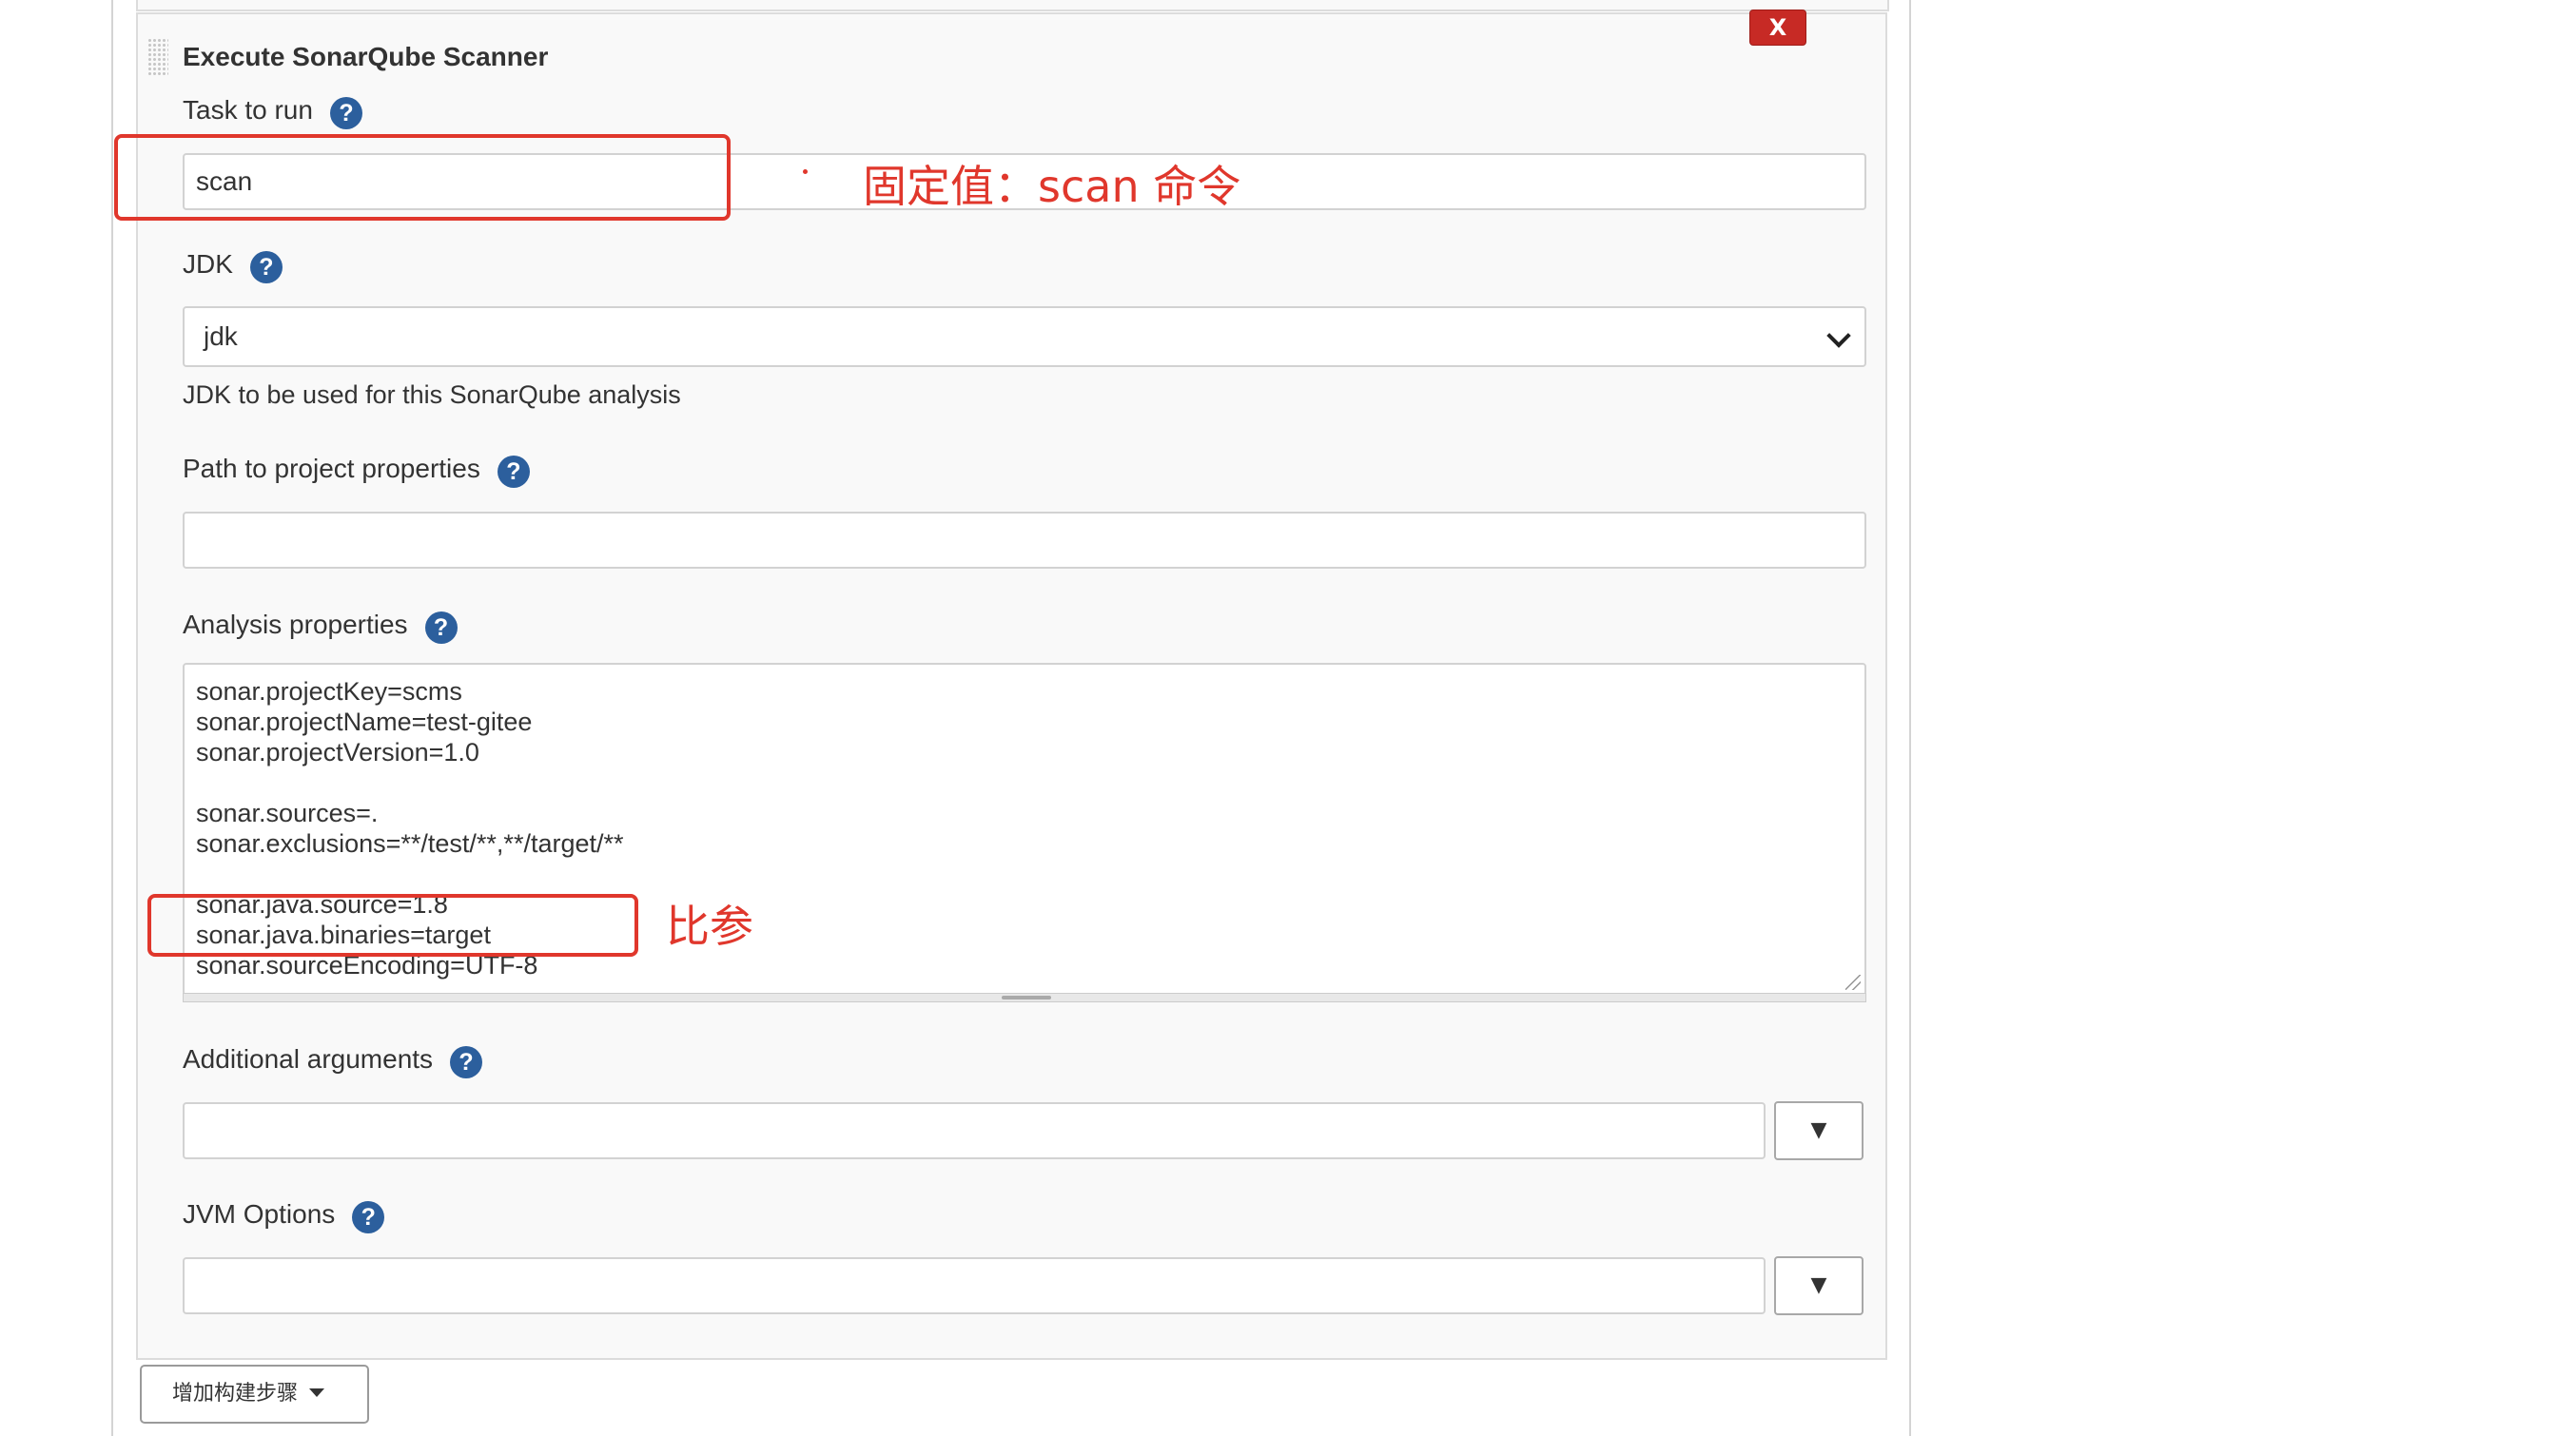  I want to click on annotation-box-java, so click(393, 926).